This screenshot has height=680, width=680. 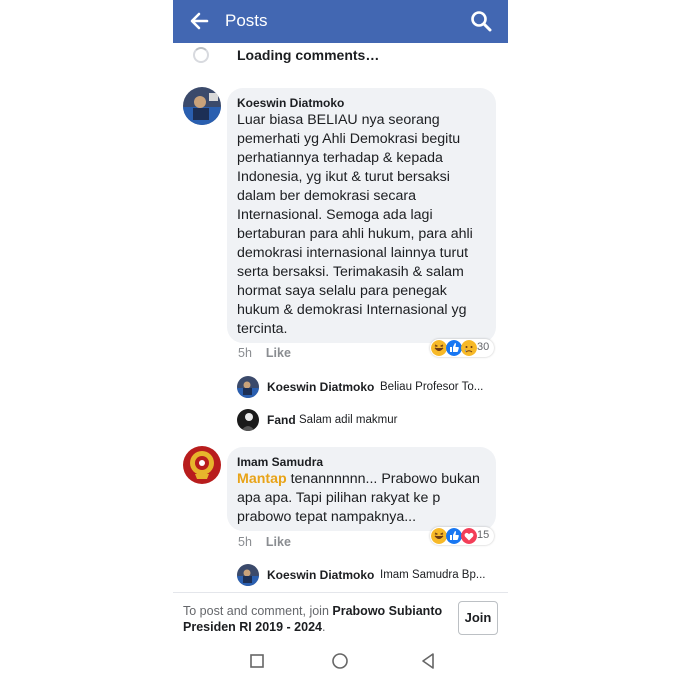 What do you see at coordinates (349, 139) in the screenshot?
I see `comment-line: pemerhati yg Ahli Demokrasi begitu` at bounding box center [349, 139].